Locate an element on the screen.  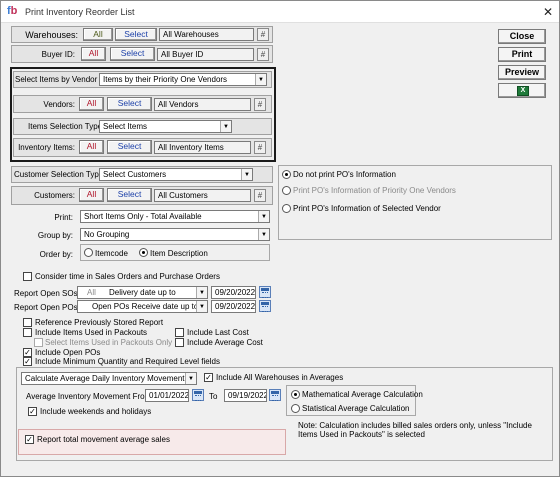
vendor-select-label: Select Items by Vendor is located at coordinates (56, 79).